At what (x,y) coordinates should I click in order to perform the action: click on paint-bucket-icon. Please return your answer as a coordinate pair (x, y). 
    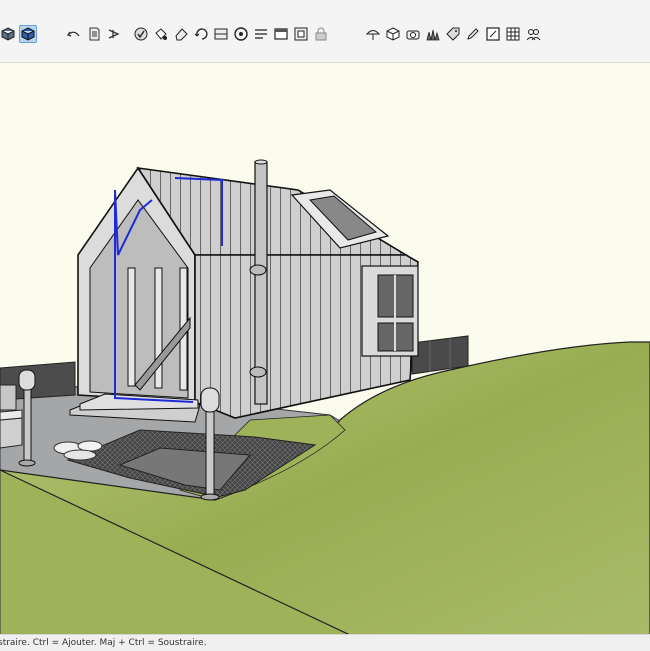
    Looking at the image, I should click on (161, 34).